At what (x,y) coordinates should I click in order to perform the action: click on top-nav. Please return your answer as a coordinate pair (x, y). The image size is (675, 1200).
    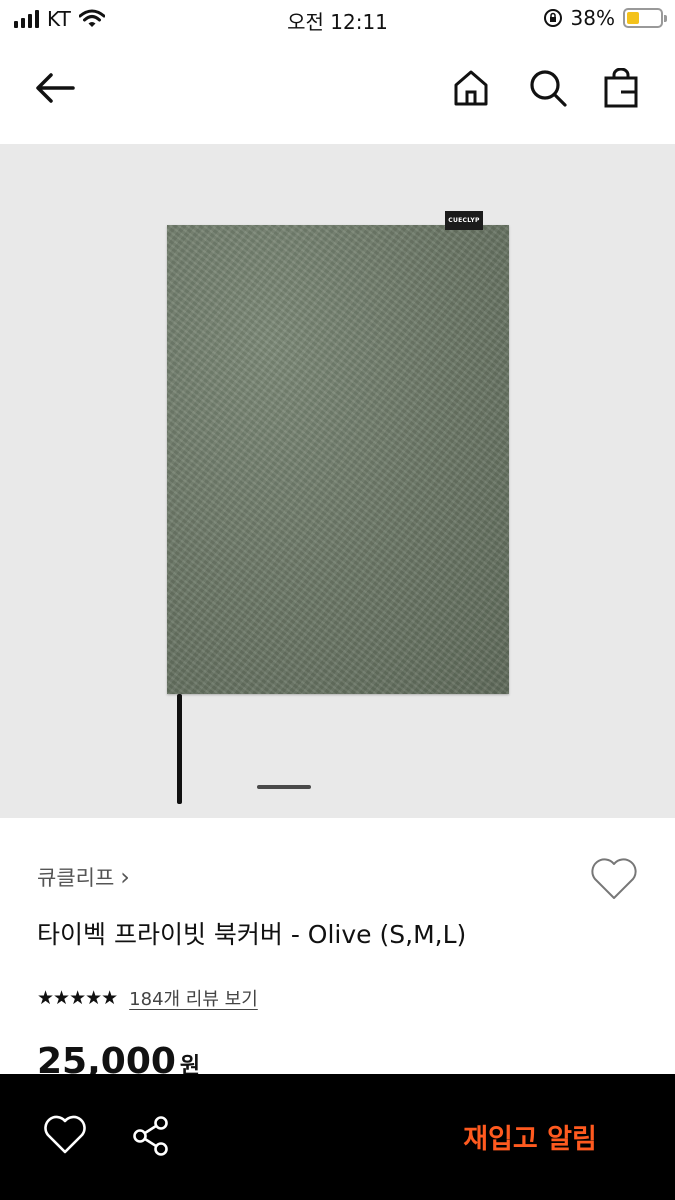
    Looking at the image, I should click on (337, 92).